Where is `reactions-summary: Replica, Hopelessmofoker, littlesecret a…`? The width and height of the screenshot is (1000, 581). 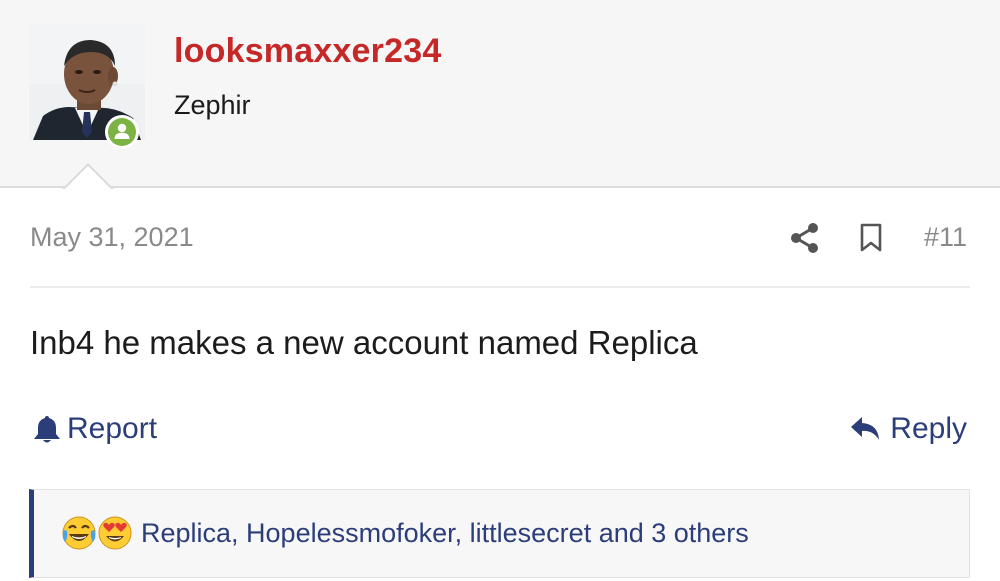 reactions-summary: Replica, Hopelessmofoker, littlesecret a… is located at coordinates (445, 533).